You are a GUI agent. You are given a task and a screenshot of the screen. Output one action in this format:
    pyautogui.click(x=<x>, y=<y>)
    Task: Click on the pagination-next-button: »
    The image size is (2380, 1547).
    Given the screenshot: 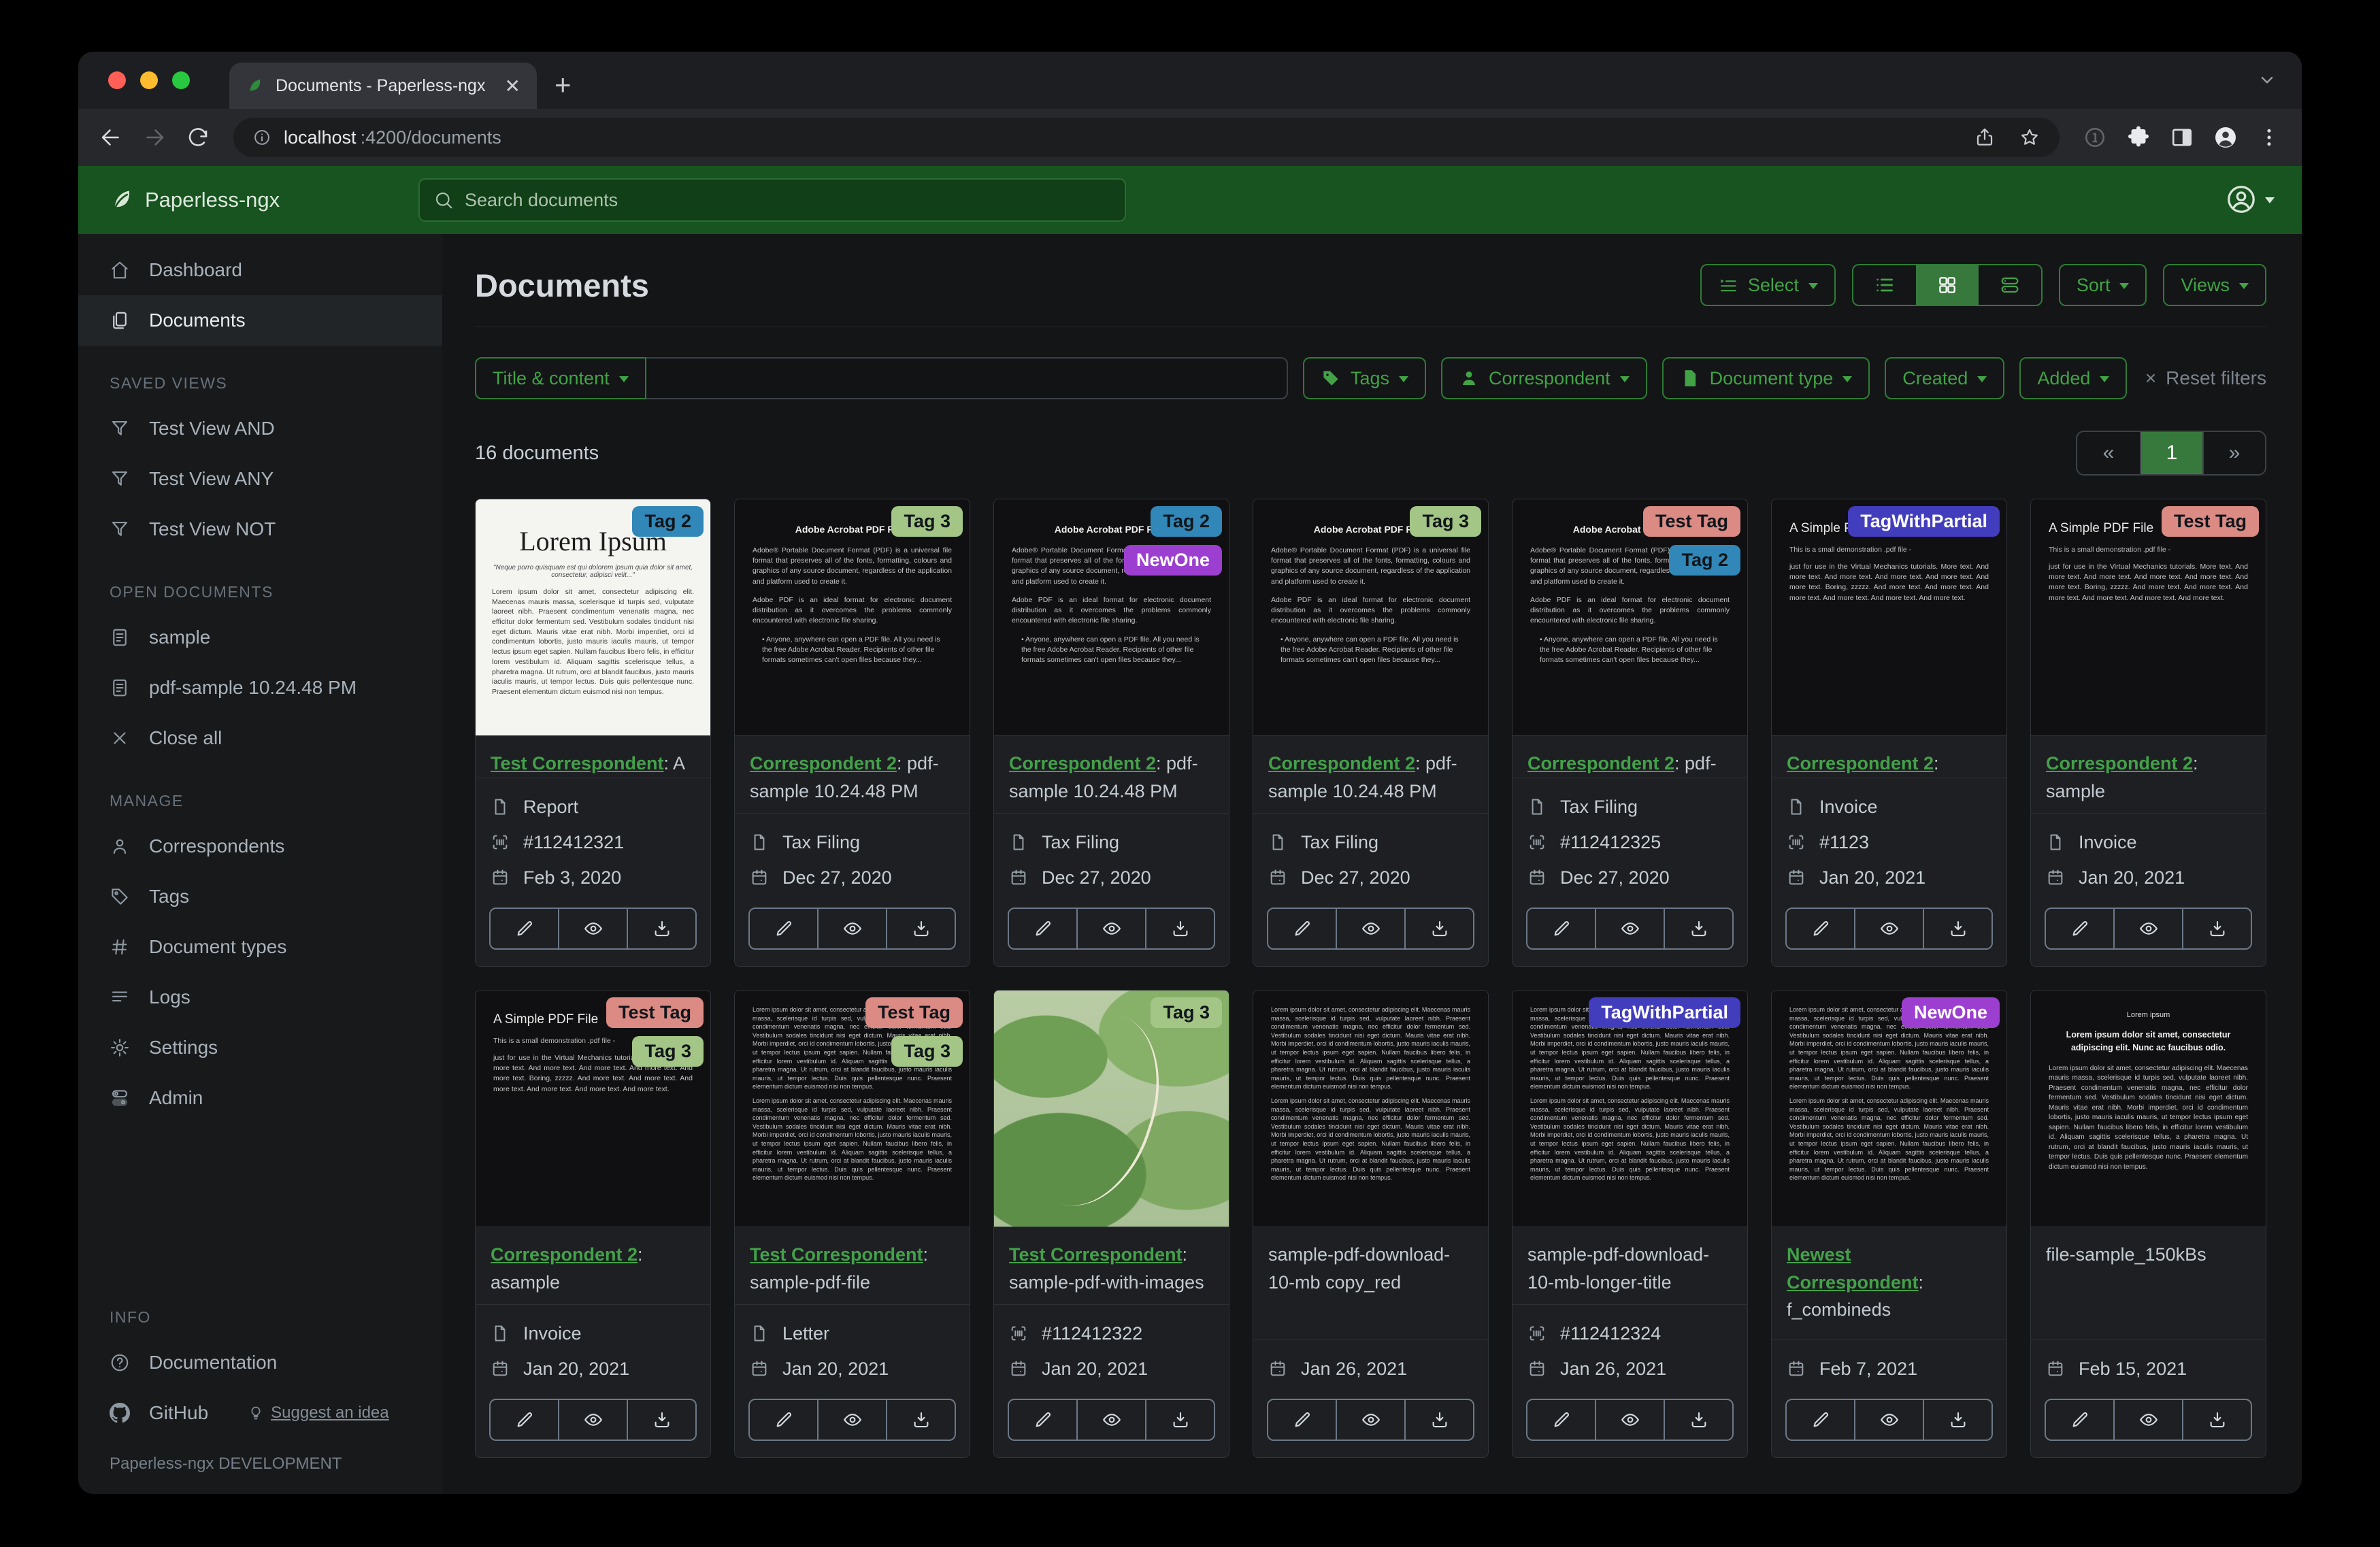 What is the action you would take?
    pyautogui.click(x=2233, y=453)
    